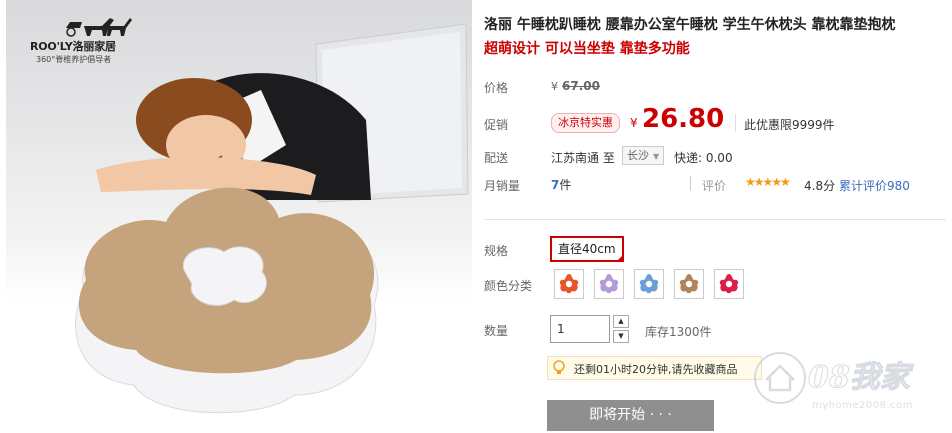 The height and width of the screenshot is (433, 952). I want to click on original-price: ¥67.00, so click(575, 86).